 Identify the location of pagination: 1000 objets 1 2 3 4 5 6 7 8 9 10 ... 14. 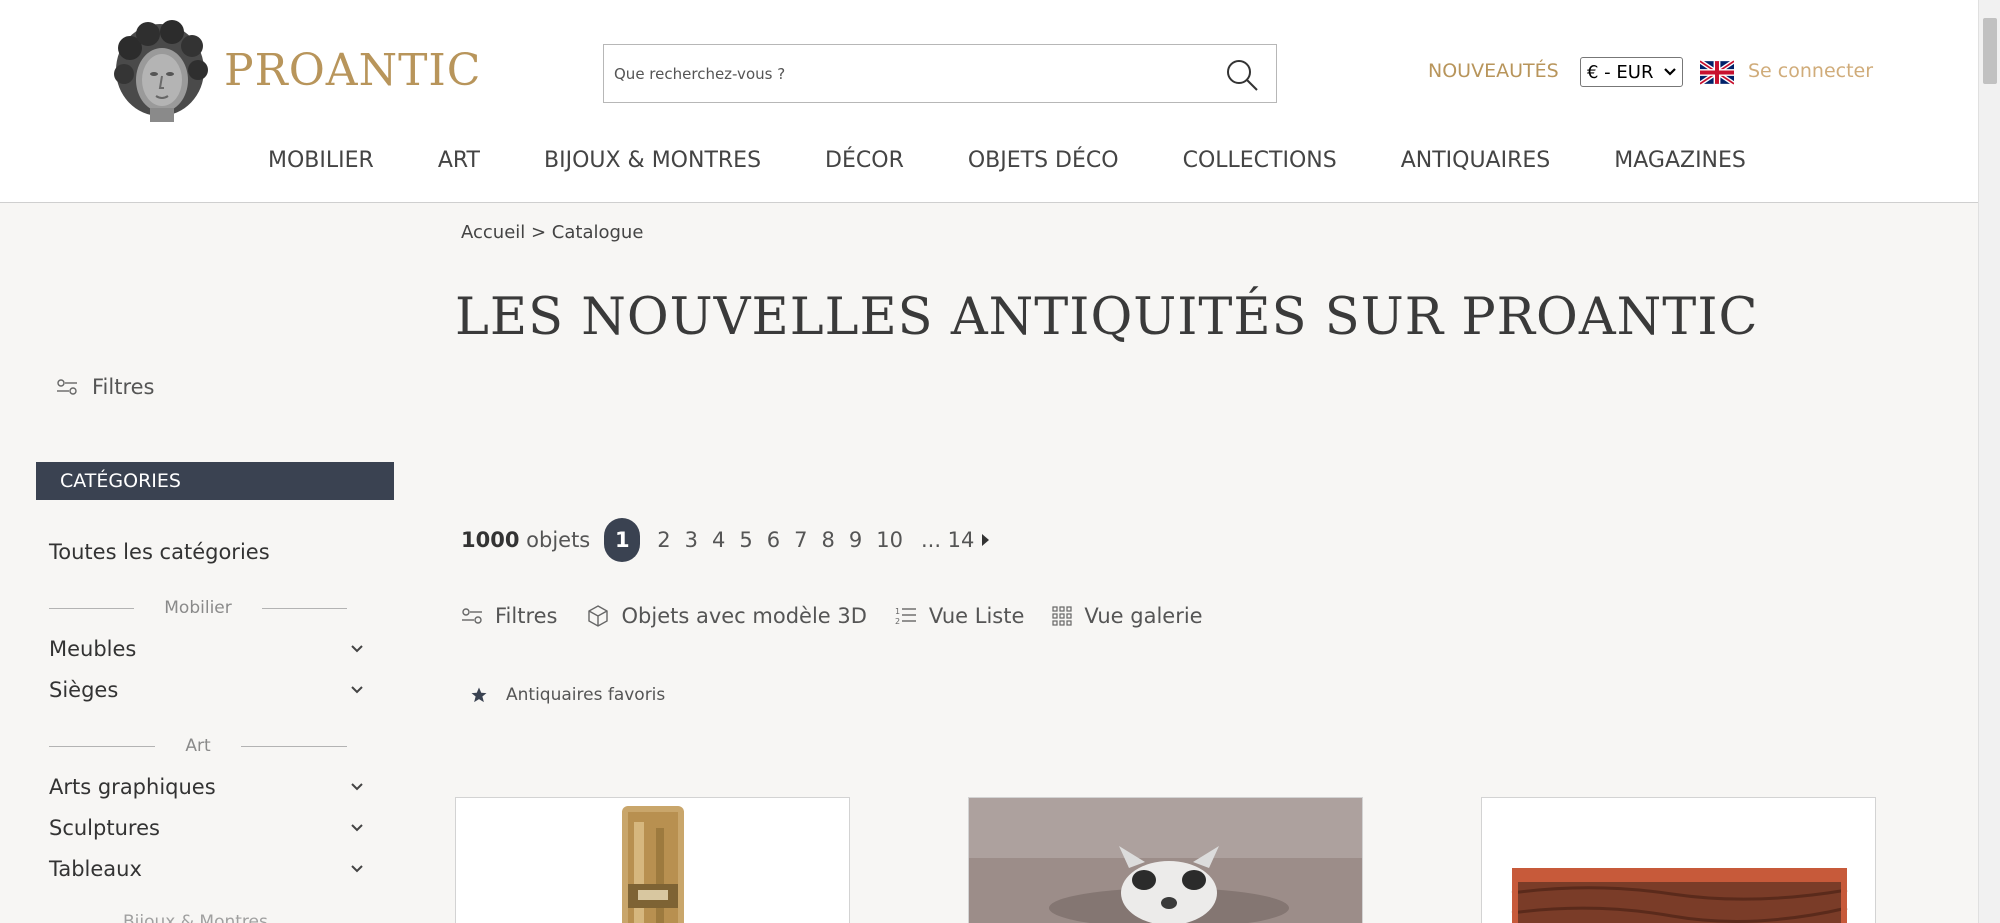
(725, 540).